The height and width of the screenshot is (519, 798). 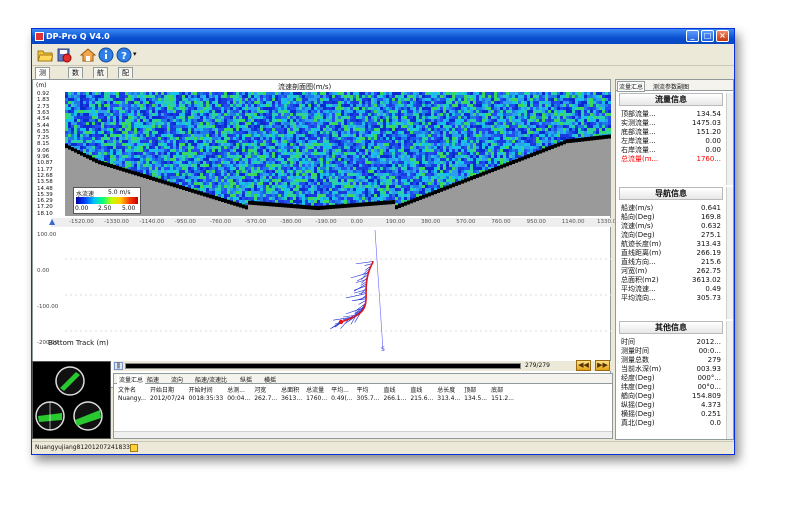 I want to click on home-icon, so click(x=88, y=55).